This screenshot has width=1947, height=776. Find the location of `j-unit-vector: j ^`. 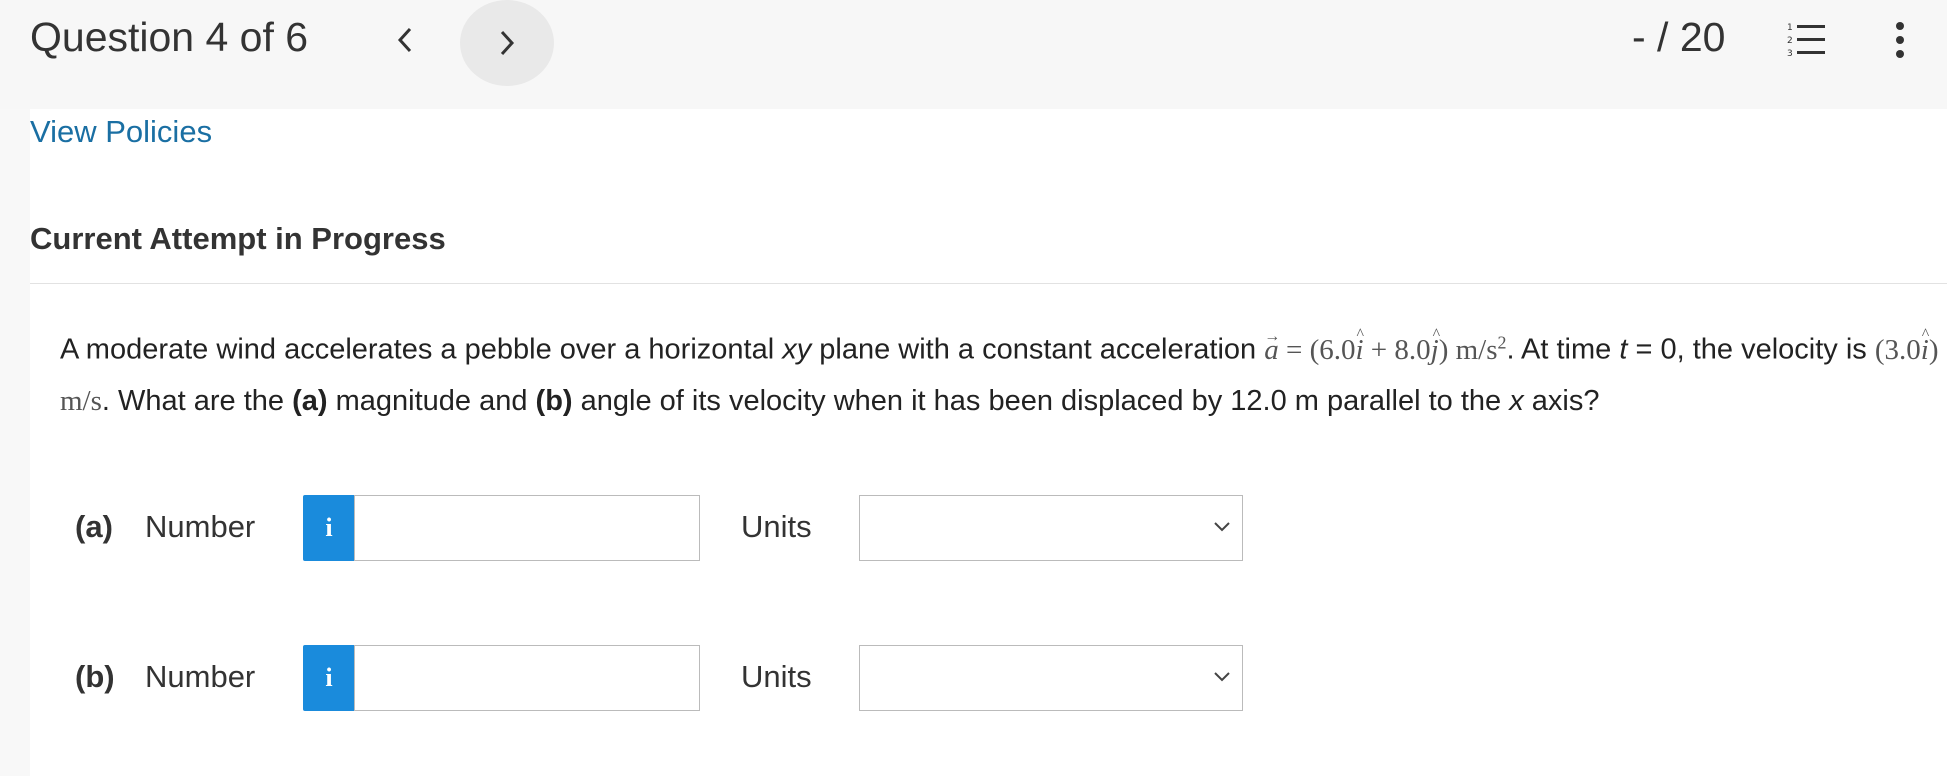

j-unit-vector: j ^ is located at coordinates (1436, 350).